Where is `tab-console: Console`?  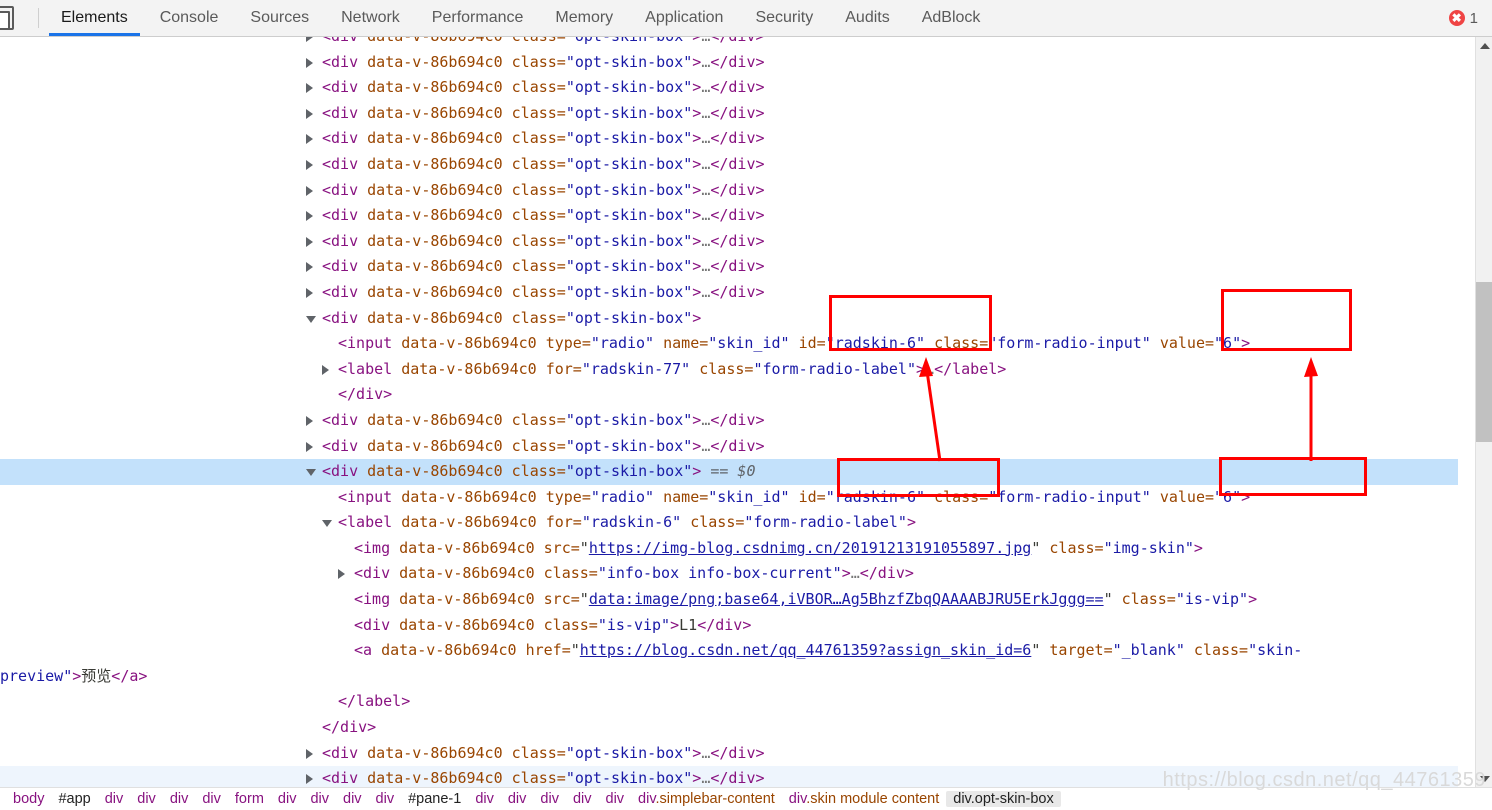
tab-console: Console is located at coordinates (189, 18).